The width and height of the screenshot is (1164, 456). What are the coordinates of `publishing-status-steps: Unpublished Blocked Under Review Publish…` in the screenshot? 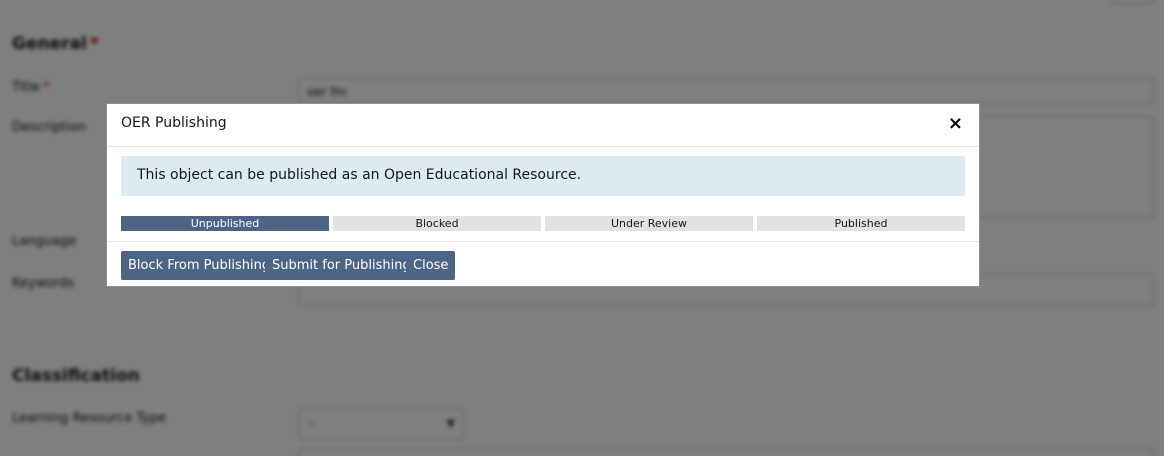 It's located at (543, 223).